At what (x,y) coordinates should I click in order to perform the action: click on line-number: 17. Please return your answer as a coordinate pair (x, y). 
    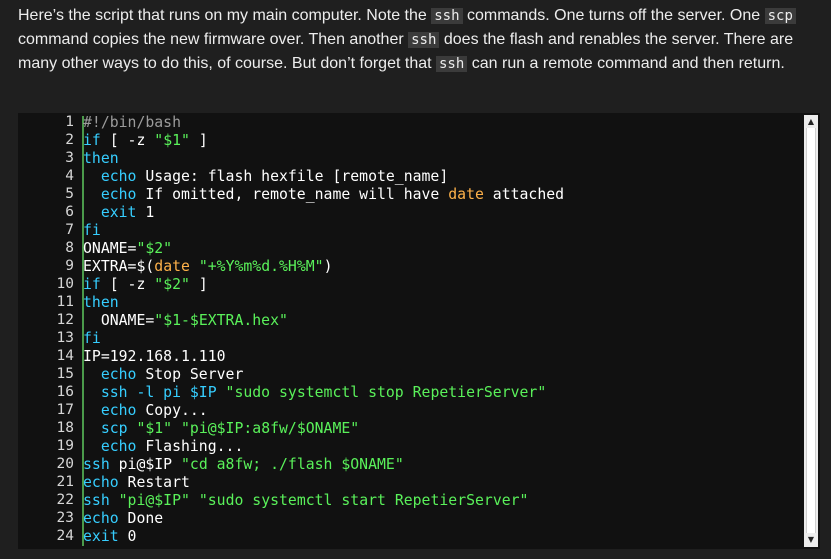
    Looking at the image, I should click on (65, 410).